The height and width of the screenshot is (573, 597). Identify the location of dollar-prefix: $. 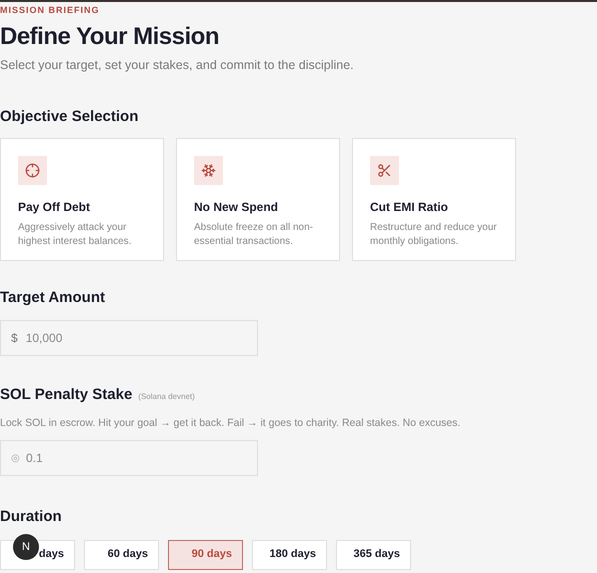
(14, 338).